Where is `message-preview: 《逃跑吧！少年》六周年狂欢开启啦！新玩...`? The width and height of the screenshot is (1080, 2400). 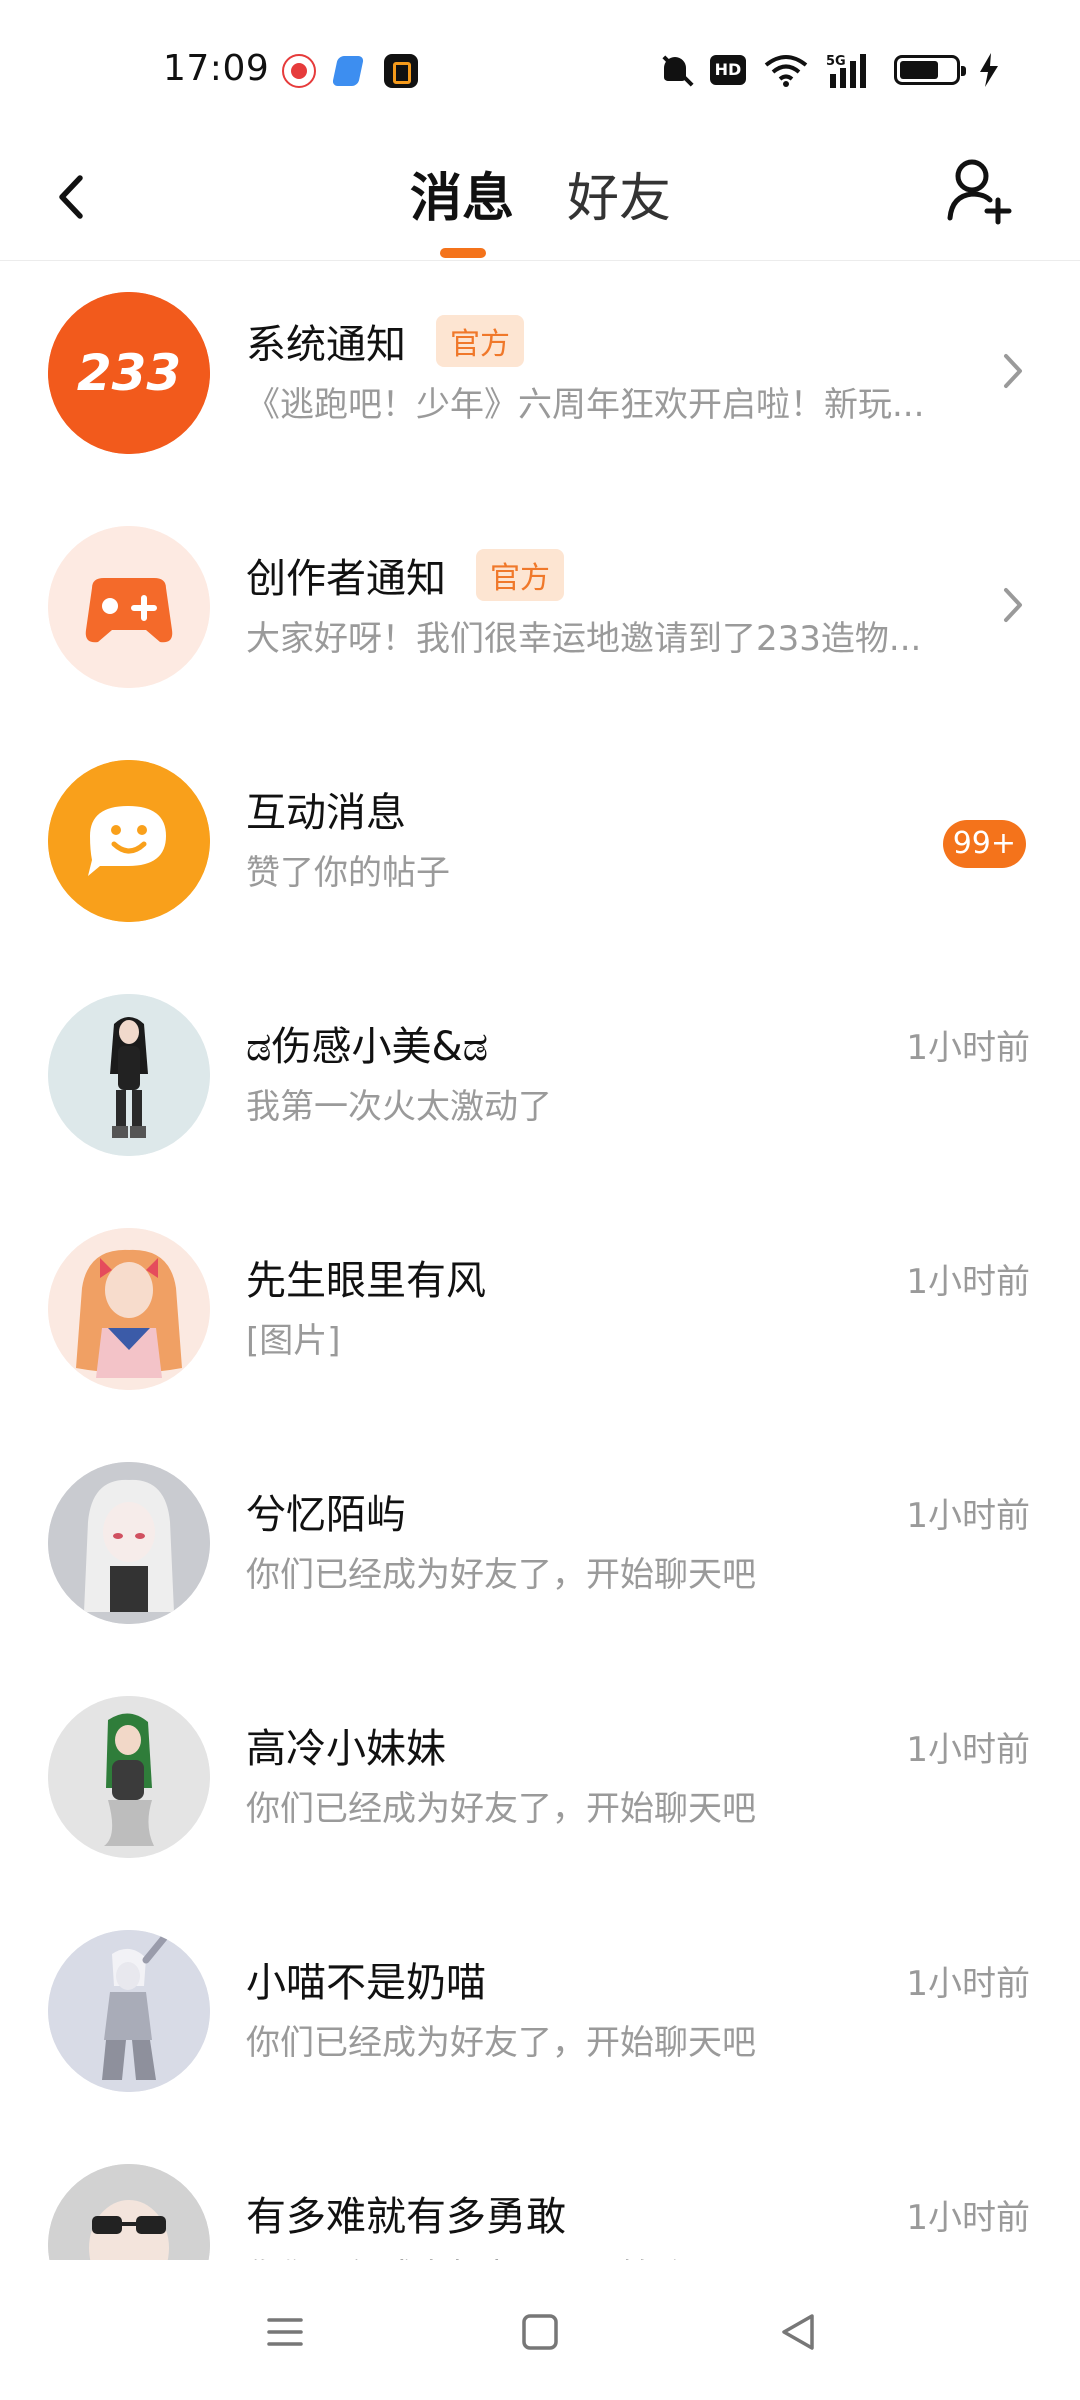 message-preview: 《逃跑吧！少年》六周年狂欢开启啦！新玩... is located at coordinates (585, 405).